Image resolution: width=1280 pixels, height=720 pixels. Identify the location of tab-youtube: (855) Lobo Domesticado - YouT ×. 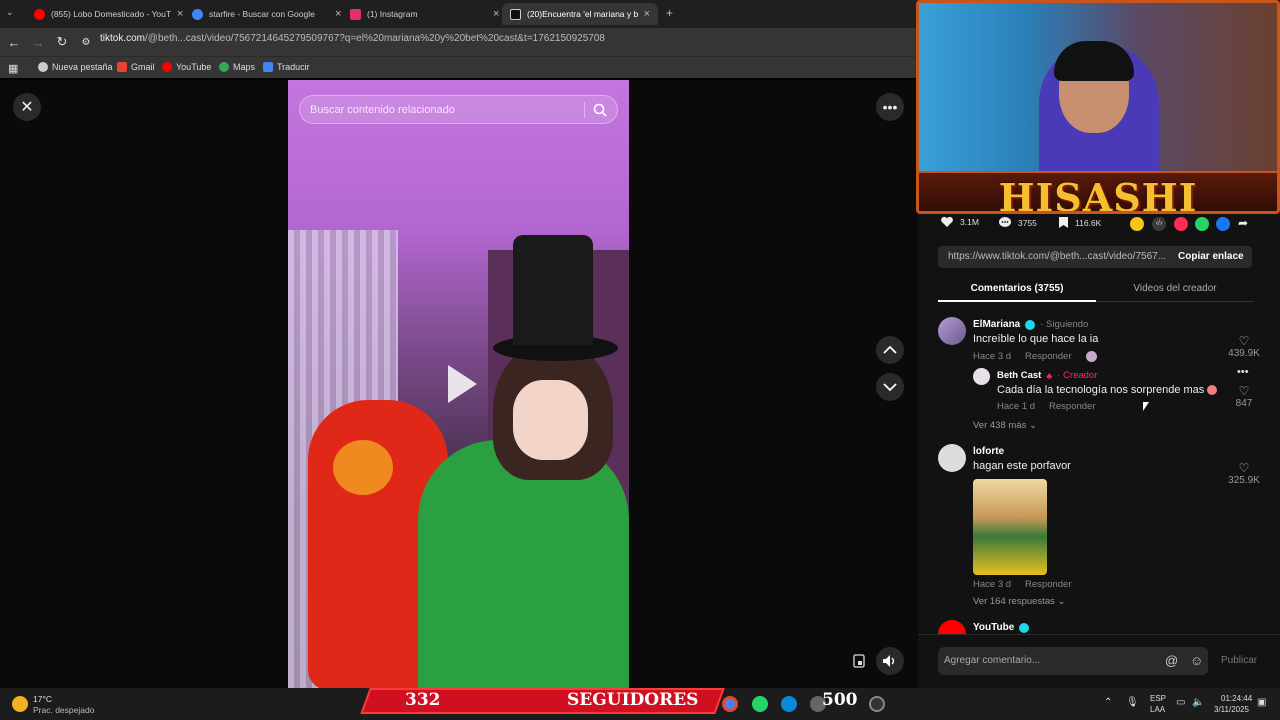
(108, 14).